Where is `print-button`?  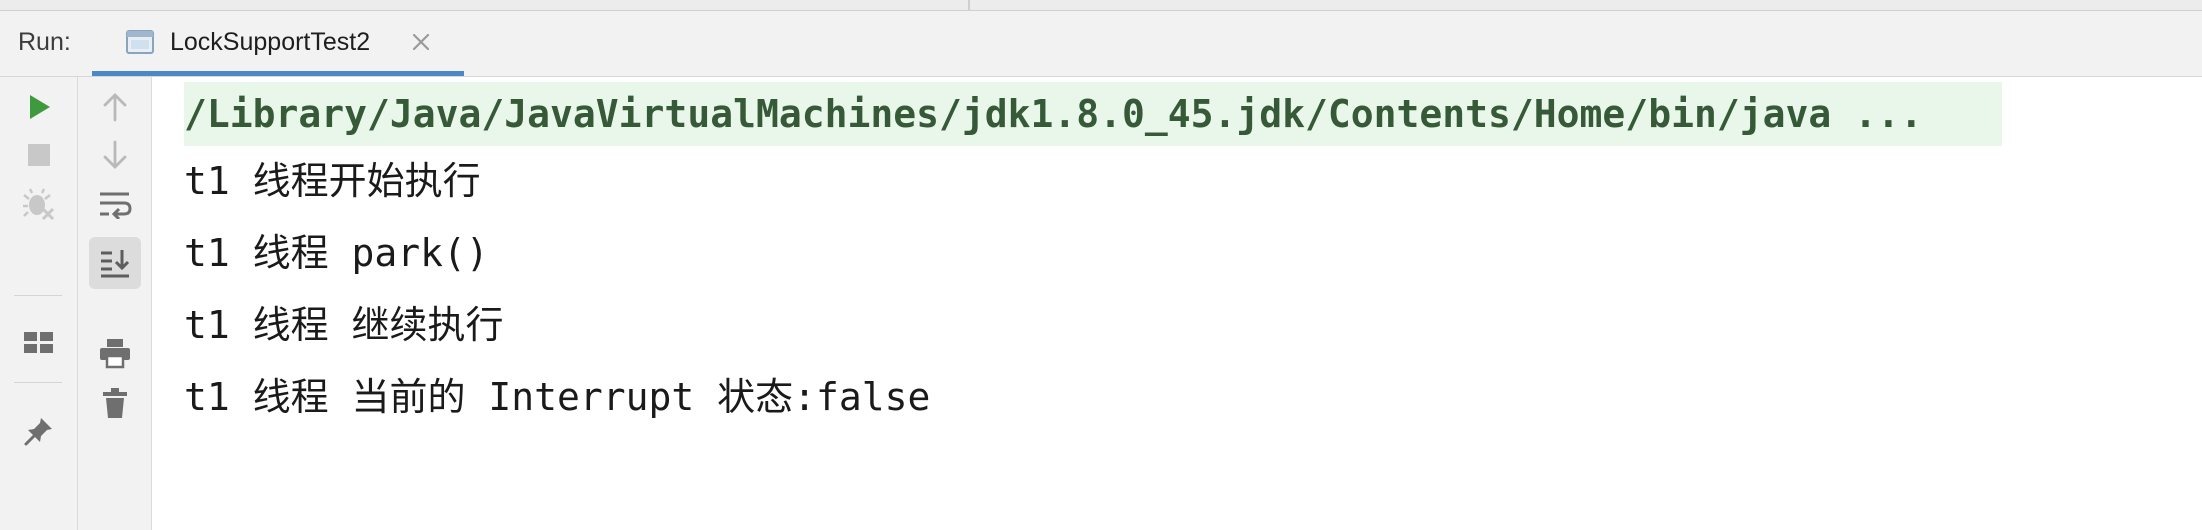 print-button is located at coordinates (115, 353).